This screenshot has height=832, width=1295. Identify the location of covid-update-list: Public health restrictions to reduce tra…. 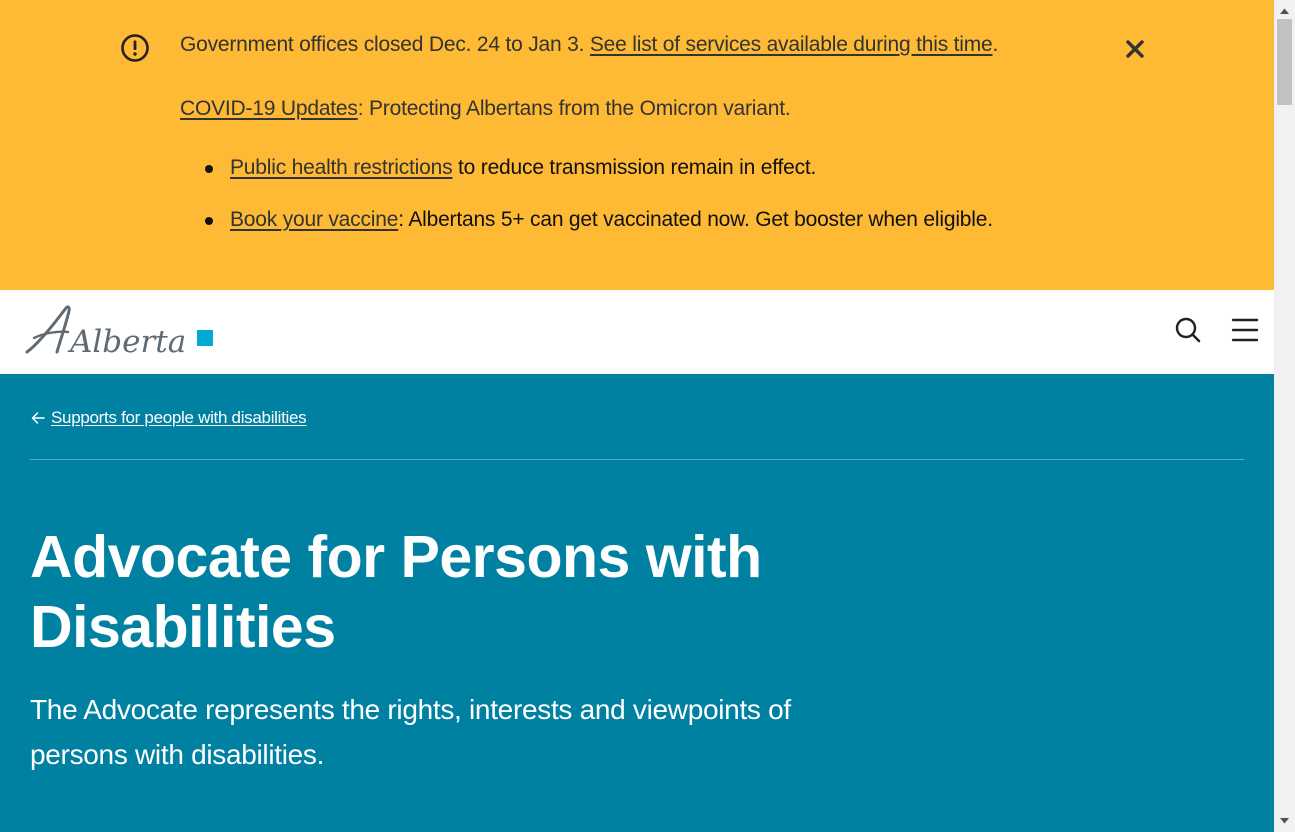
(599, 204).